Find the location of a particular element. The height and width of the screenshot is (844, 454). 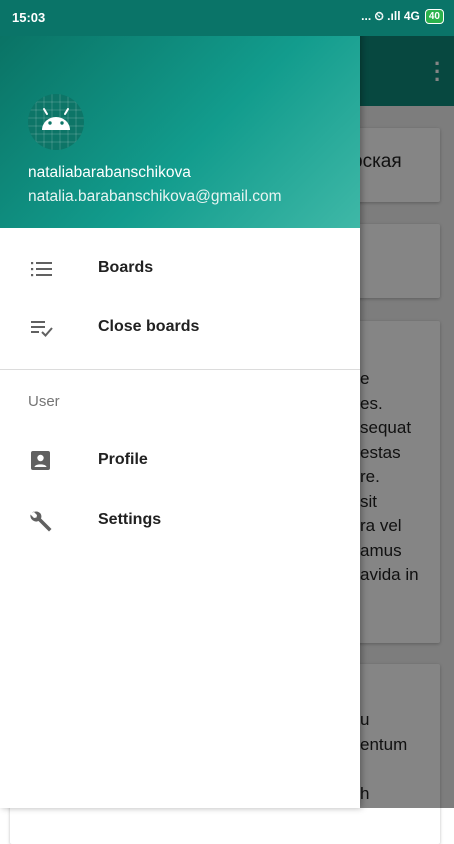

wrench-icon is located at coordinates (42, 521).